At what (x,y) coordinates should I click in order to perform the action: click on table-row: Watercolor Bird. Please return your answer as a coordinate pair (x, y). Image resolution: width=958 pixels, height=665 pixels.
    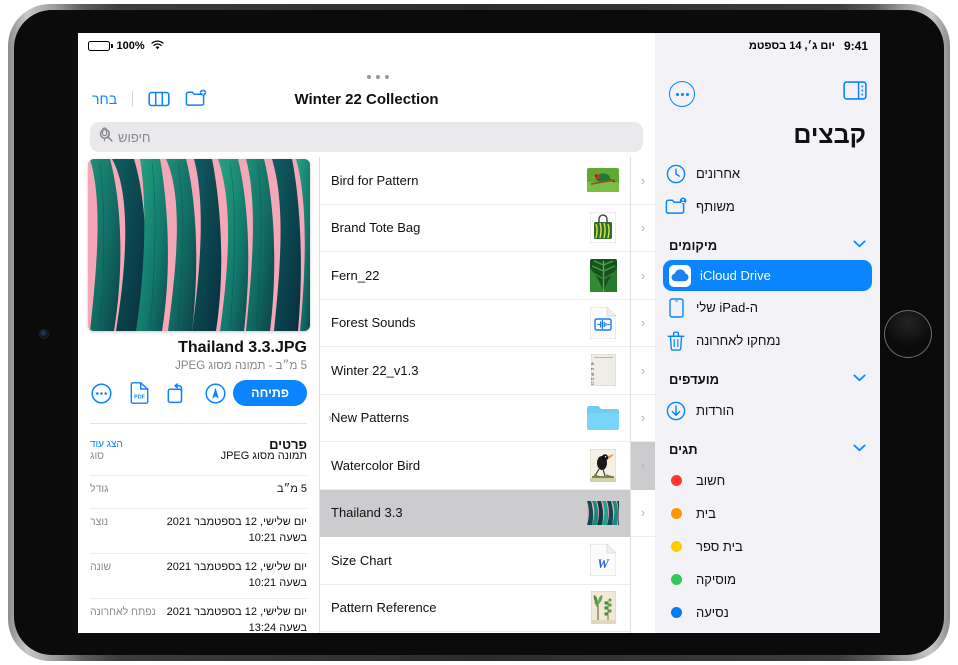
    Looking at the image, I should click on (475, 466).